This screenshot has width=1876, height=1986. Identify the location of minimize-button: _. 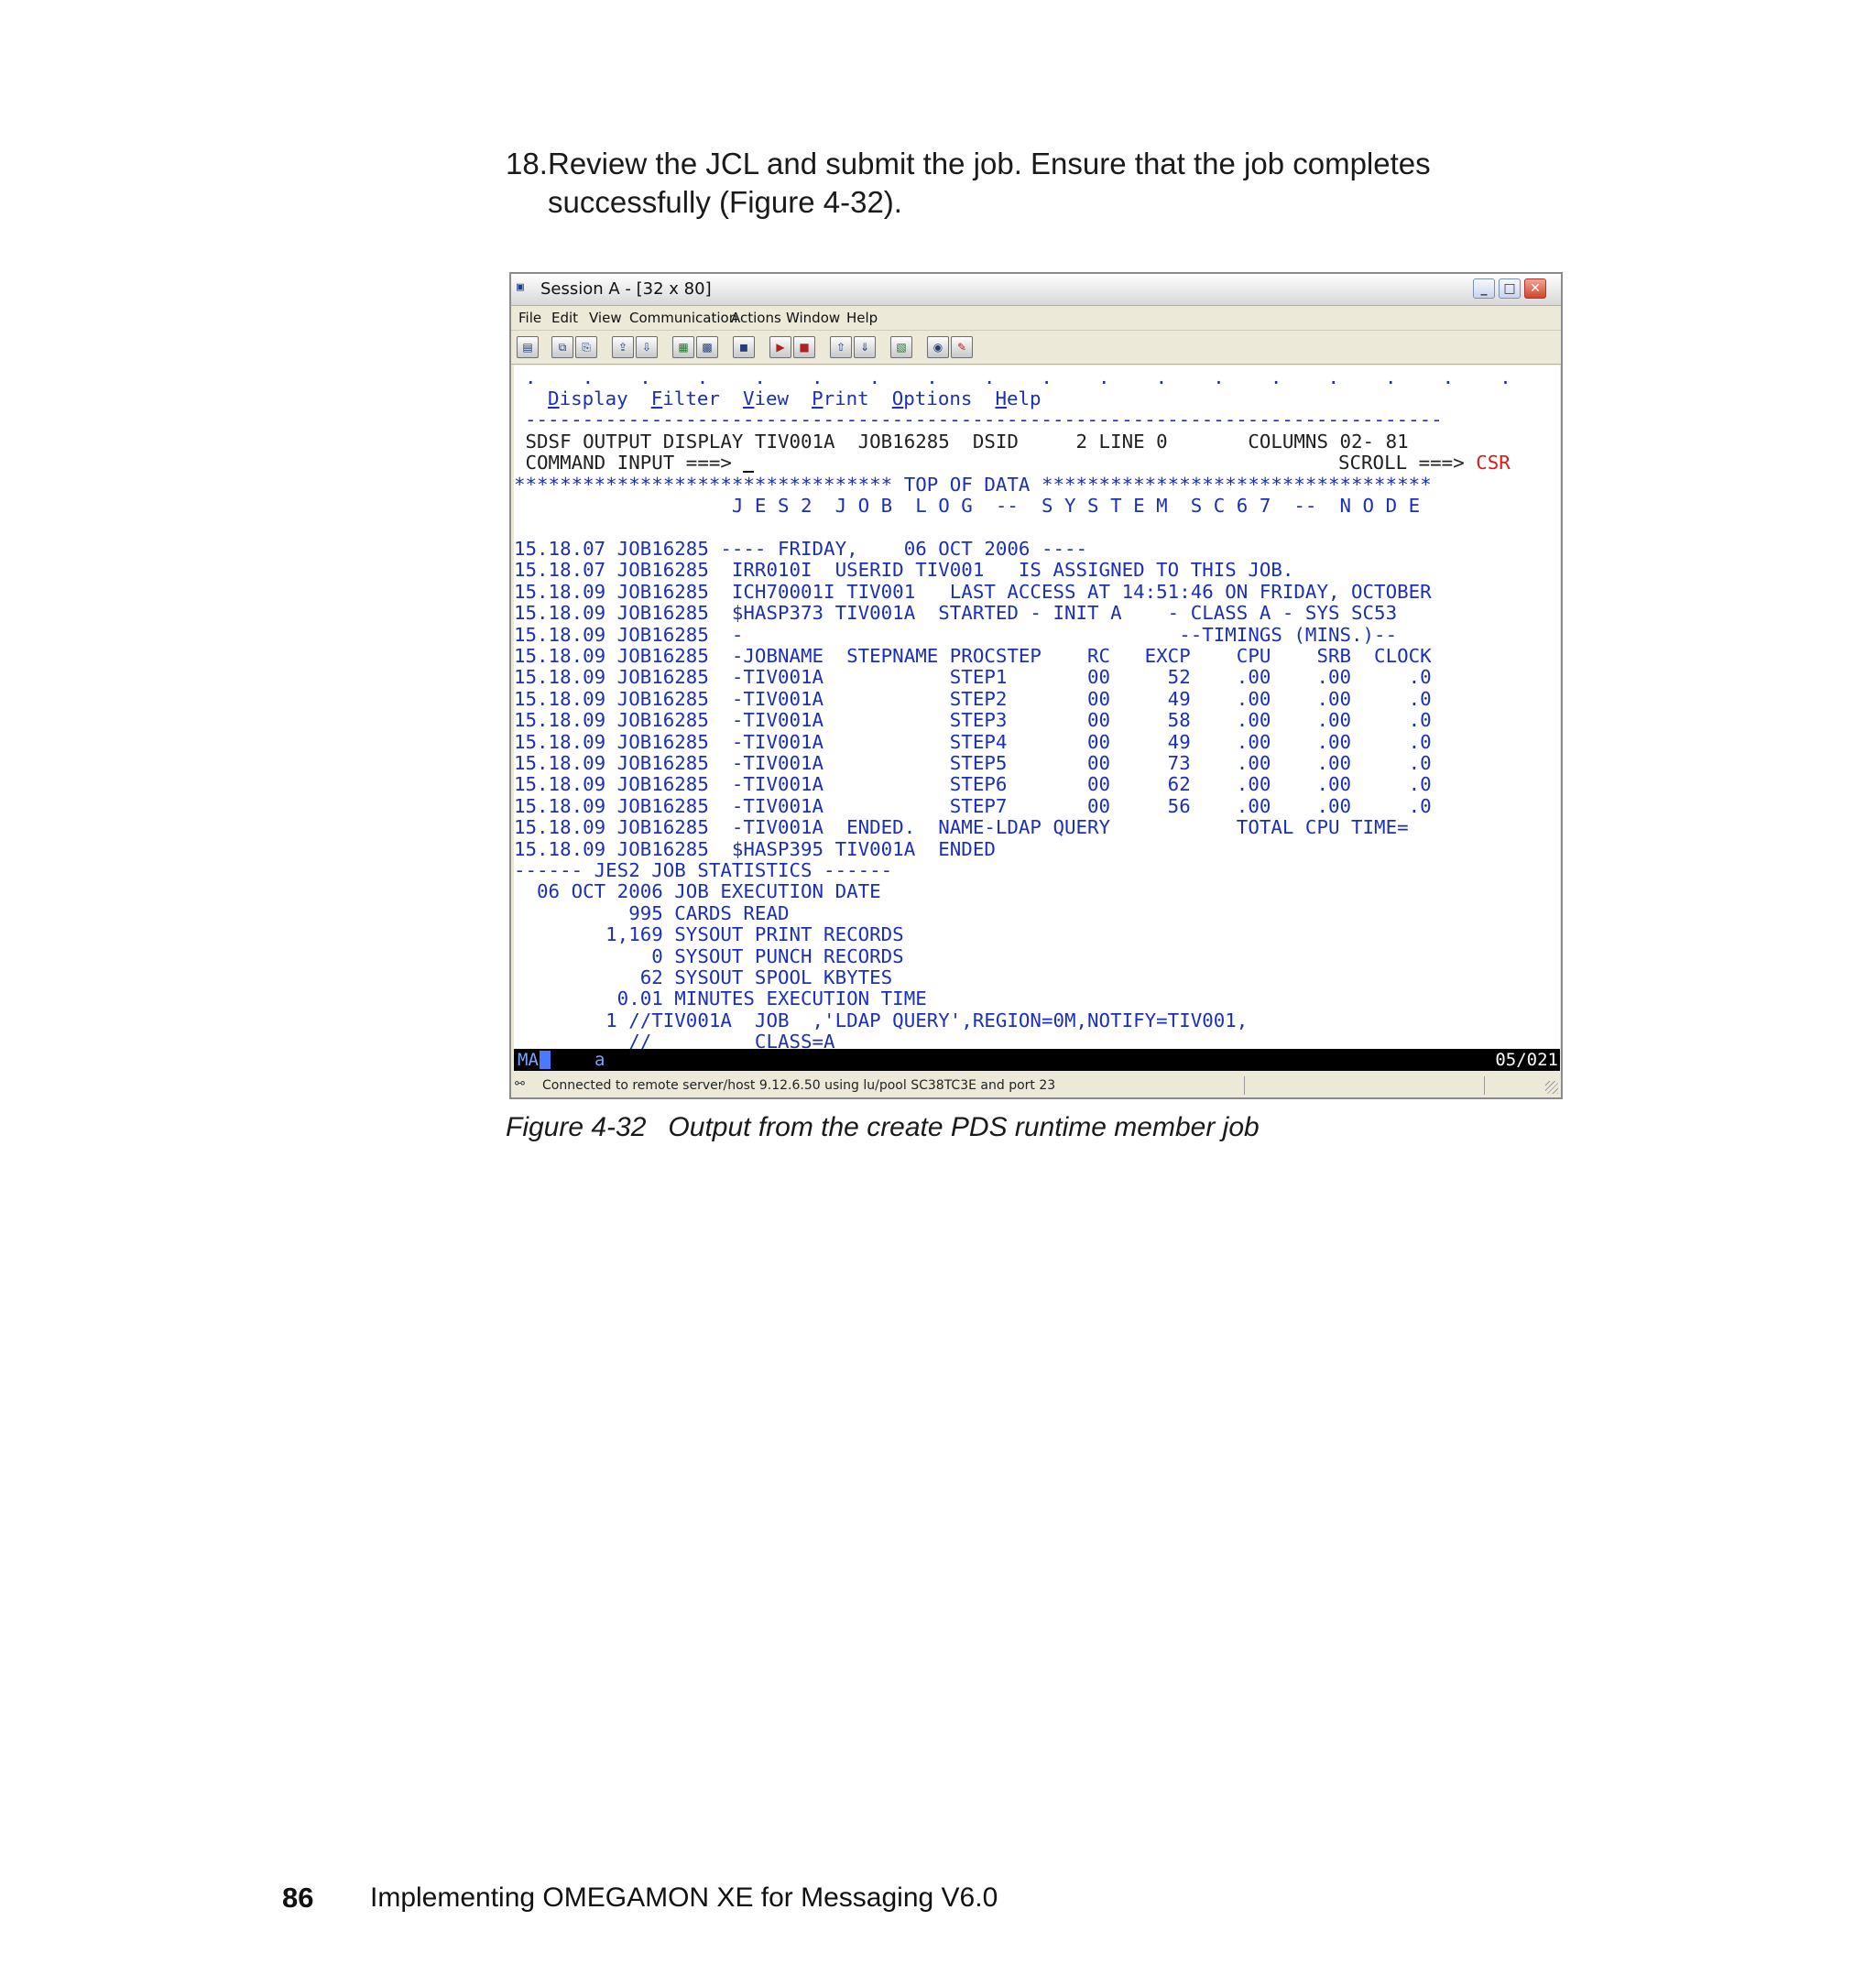
(1484, 288).